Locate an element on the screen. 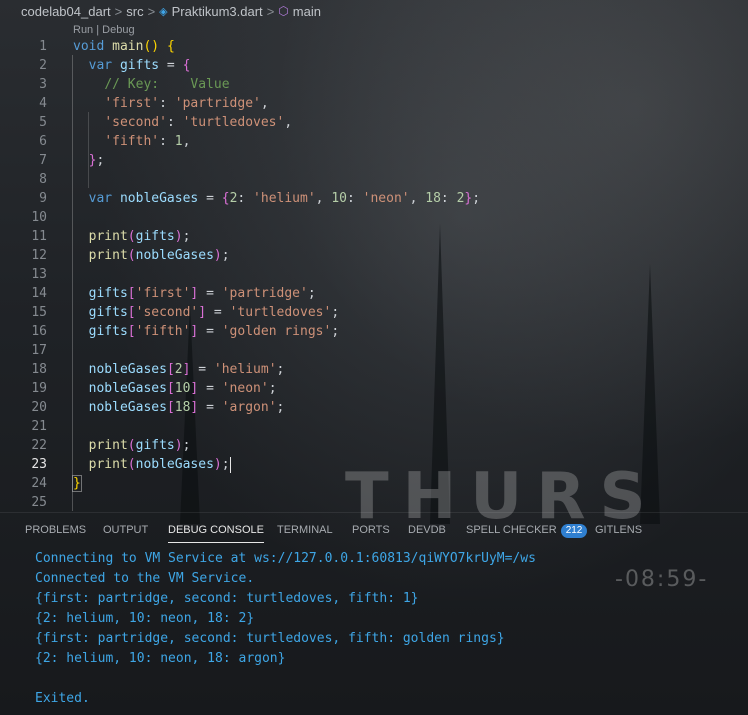 This screenshot has height=715, width=748. tab-output: OUTPUT is located at coordinates (125, 530).